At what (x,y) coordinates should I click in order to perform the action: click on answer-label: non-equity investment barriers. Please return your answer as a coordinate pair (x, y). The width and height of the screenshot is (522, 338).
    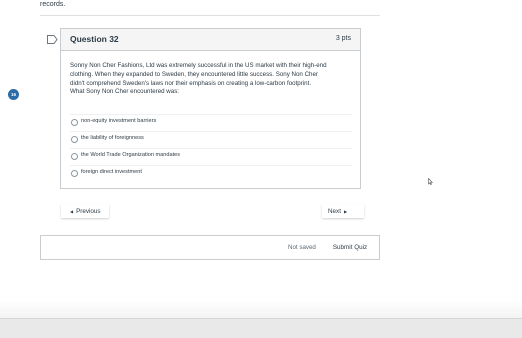
    Looking at the image, I should click on (118, 121).